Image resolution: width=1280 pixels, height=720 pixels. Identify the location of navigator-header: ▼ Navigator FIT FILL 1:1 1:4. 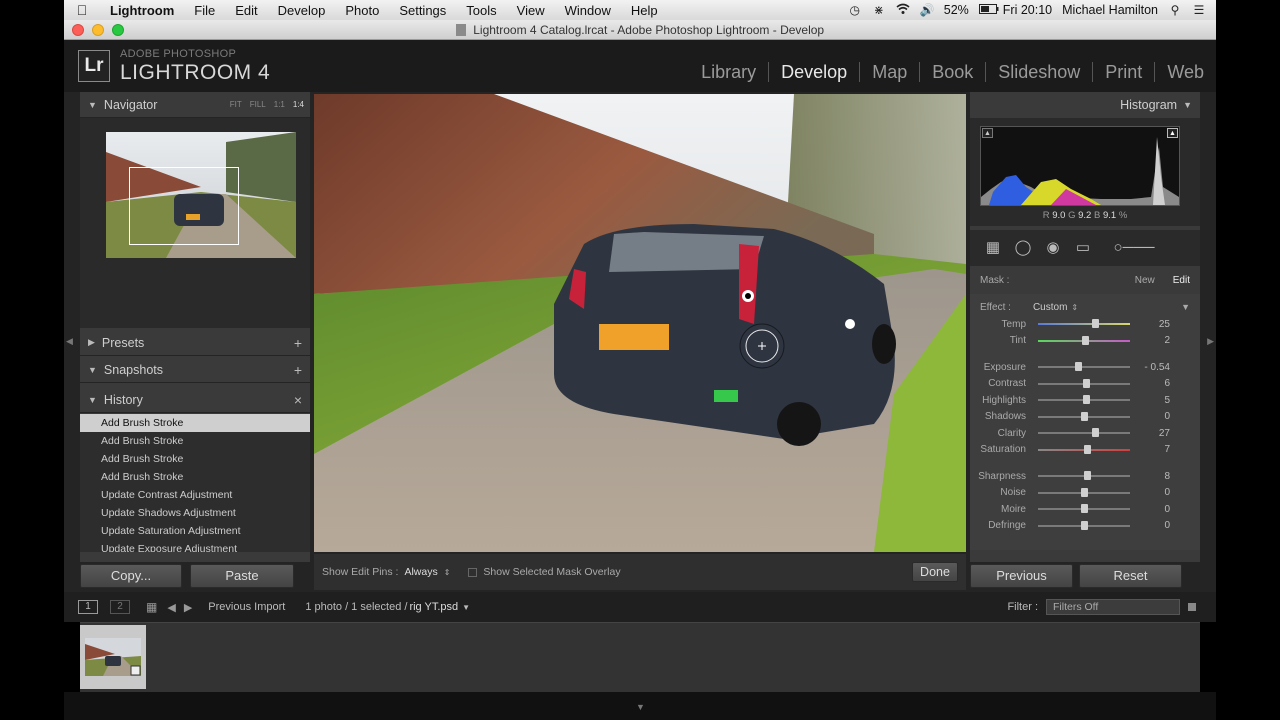
(195, 105).